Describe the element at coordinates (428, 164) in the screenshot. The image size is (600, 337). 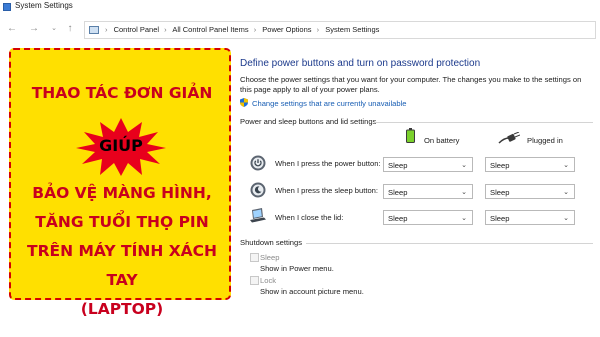
I see `power-button-battery-select: Sleep ⌄` at that location.